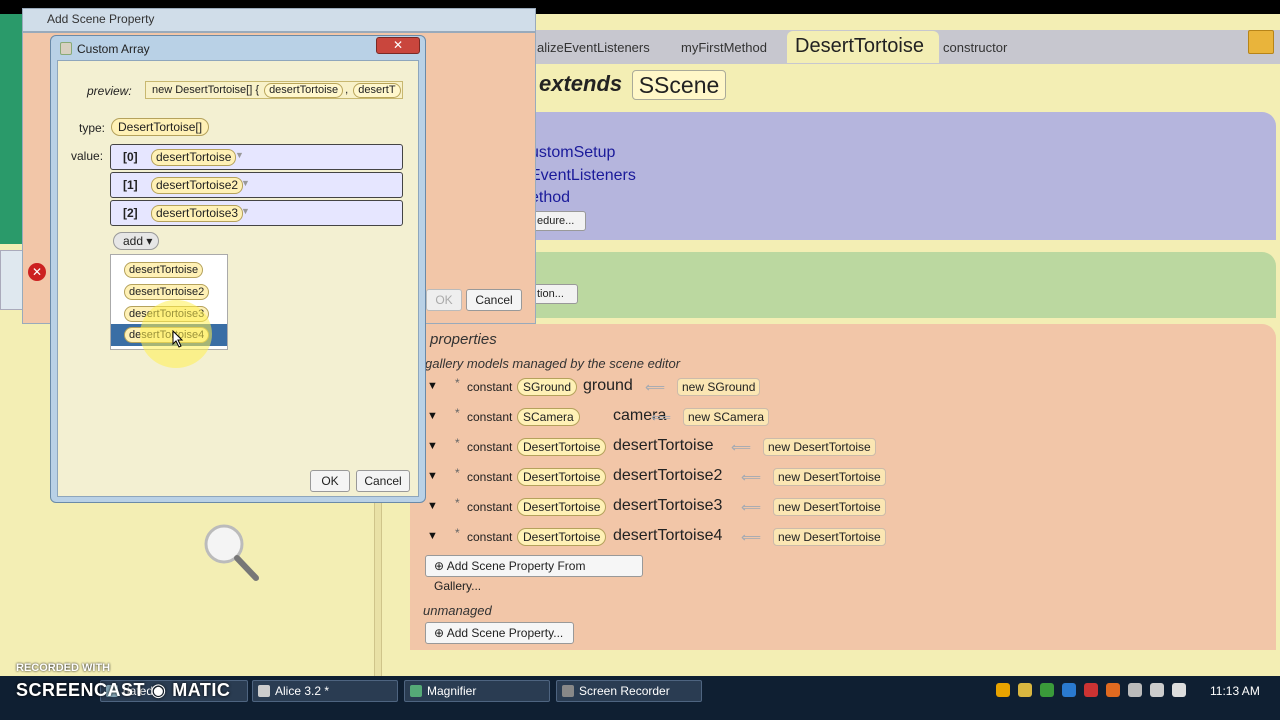 This screenshot has width=1280, height=720. Describe the element at coordinates (1179, 690) in the screenshot. I see `display-icon` at that location.